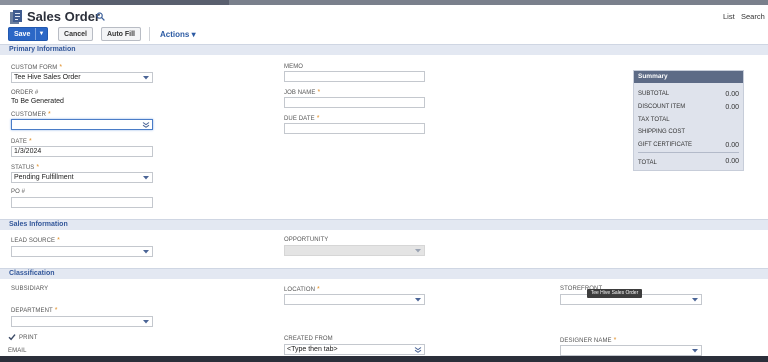  I want to click on location-select, so click(354, 299).